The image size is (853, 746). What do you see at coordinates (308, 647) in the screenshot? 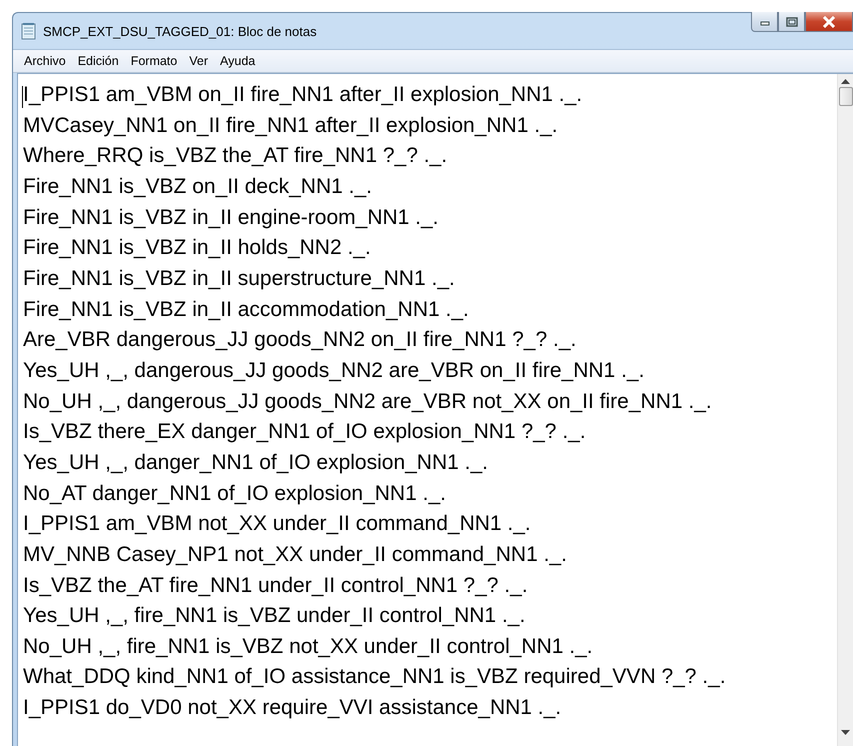
I see `text-line: No_UH ,_, fire_NN1 is_VBZ not_XX under_II control_NN1 ._.` at bounding box center [308, 647].